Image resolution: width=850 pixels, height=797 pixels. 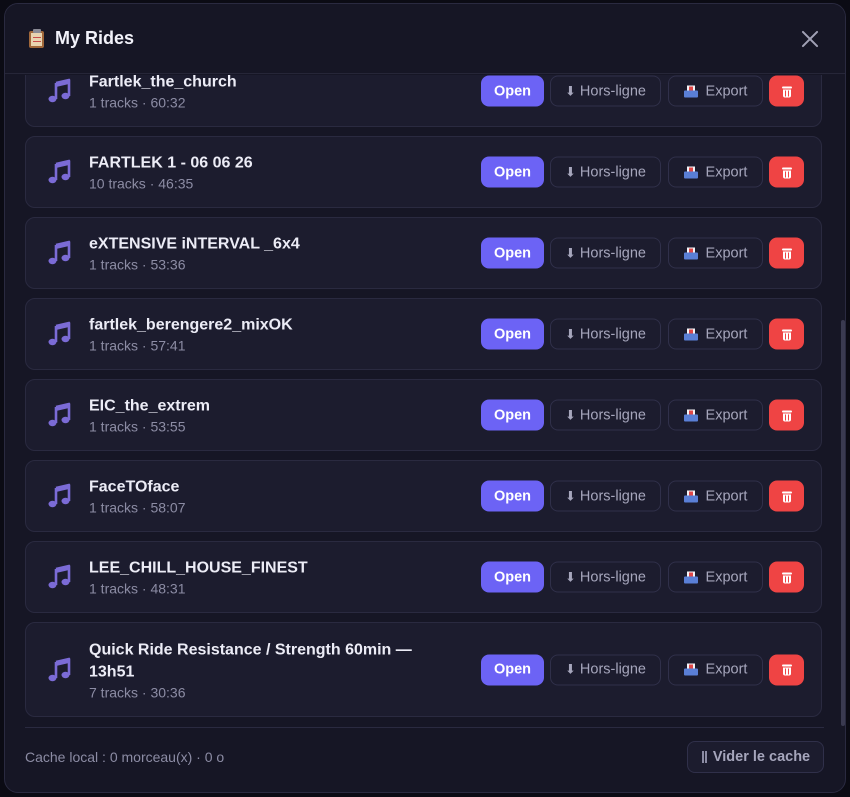 I want to click on ride-meta: 1 tracks · 60:32, so click(x=137, y=102).